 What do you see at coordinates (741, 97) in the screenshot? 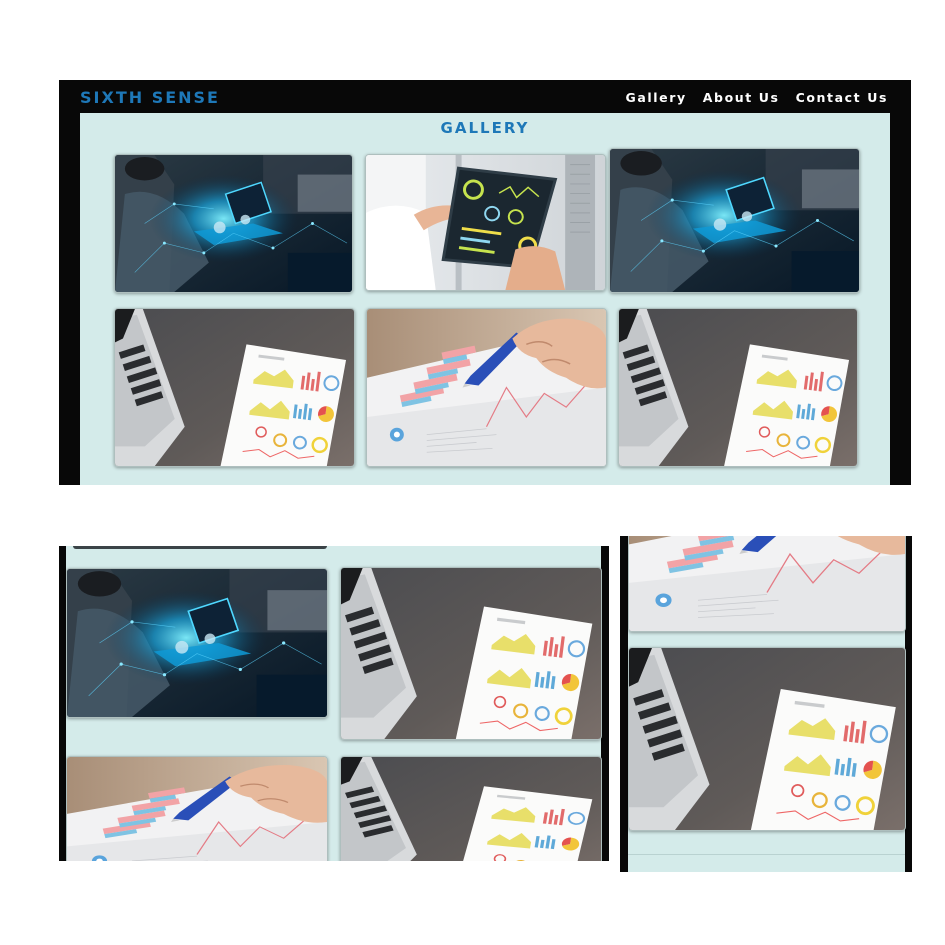
I see `nav-link-about-us: About Us` at bounding box center [741, 97].